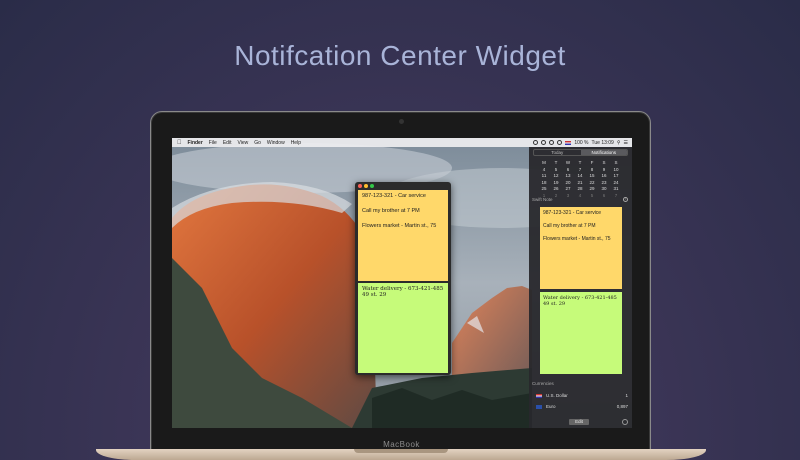  What do you see at coordinates (372, 186) in the screenshot?
I see `zoom-button` at bounding box center [372, 186].